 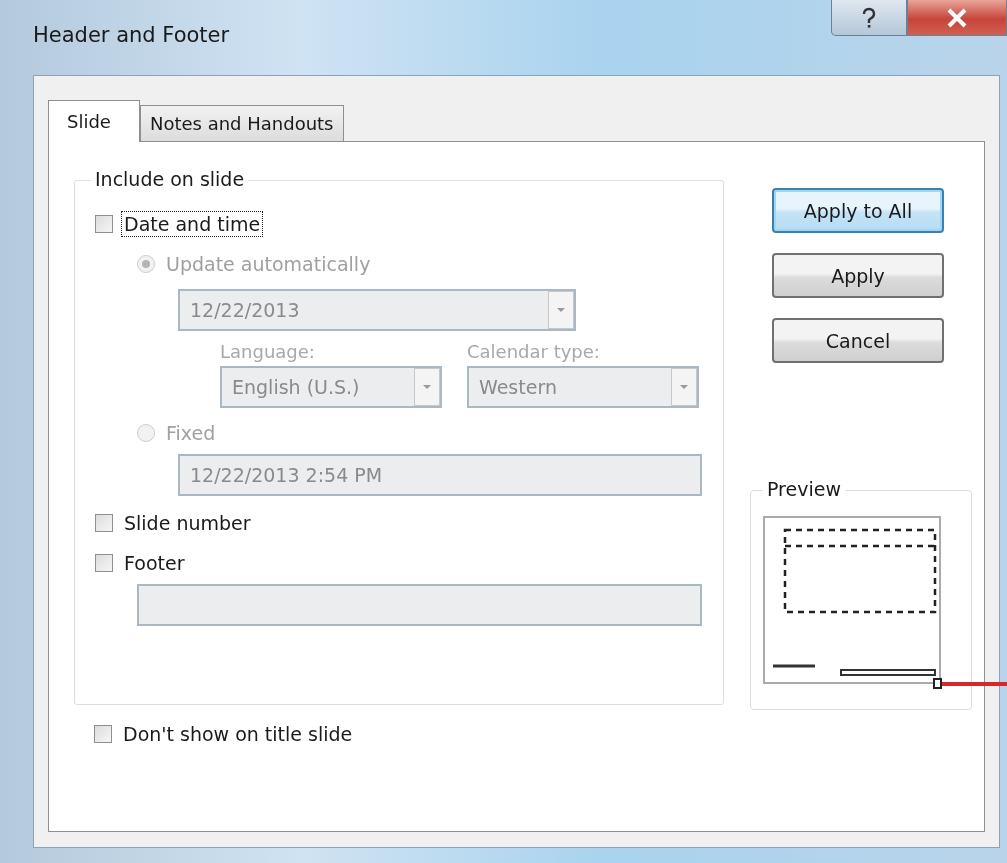 What do you see at coordinates (154, 563) in the screenshot?
I see `checkbox-label: Footer` at bounding box center [154, 563].